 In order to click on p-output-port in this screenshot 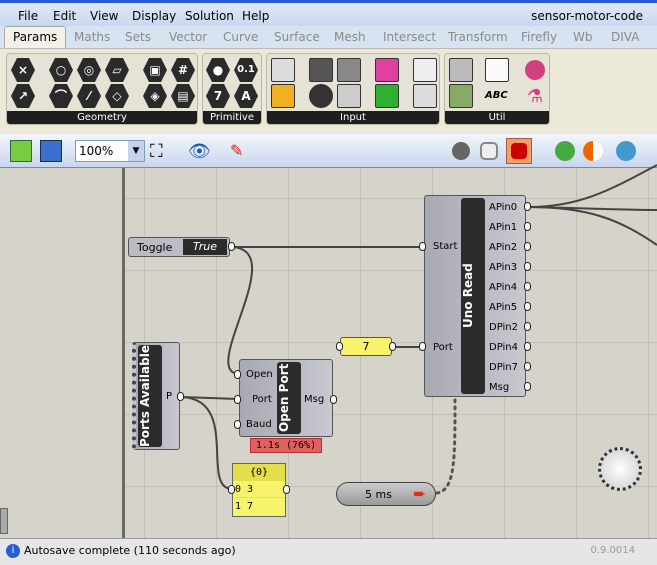, I will do `click(180, 396)`.